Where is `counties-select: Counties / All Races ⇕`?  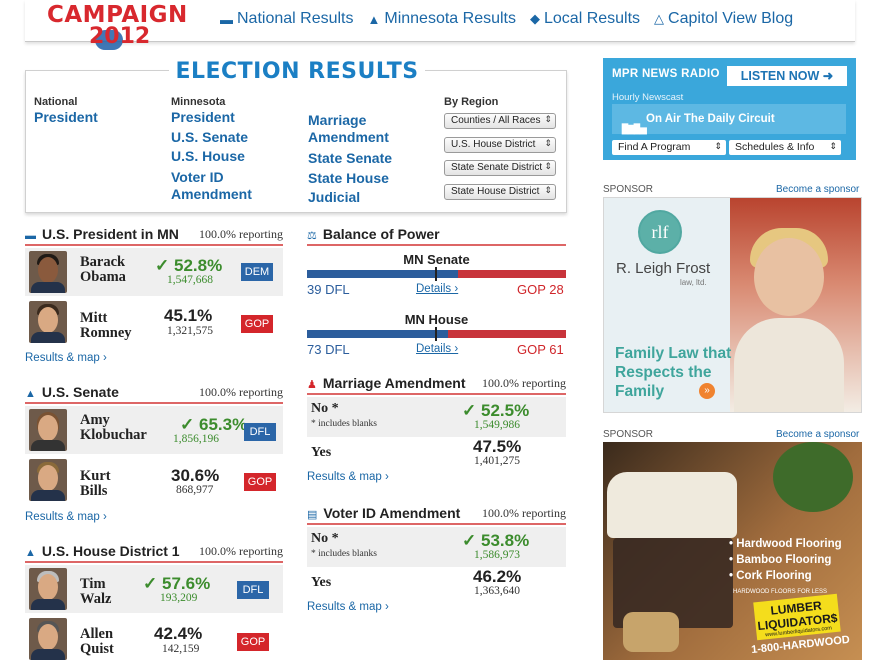 counties-select: Counties / All Races ⇕ is located at coordinates (500, 121).